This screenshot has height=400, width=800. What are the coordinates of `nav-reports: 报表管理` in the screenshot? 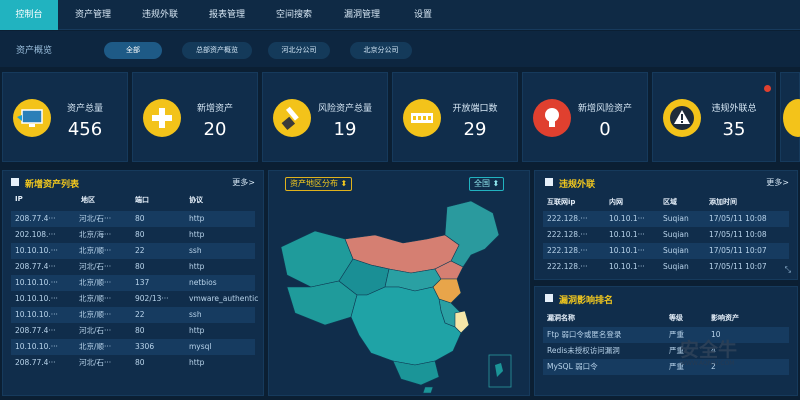 It's located at (227, 15).